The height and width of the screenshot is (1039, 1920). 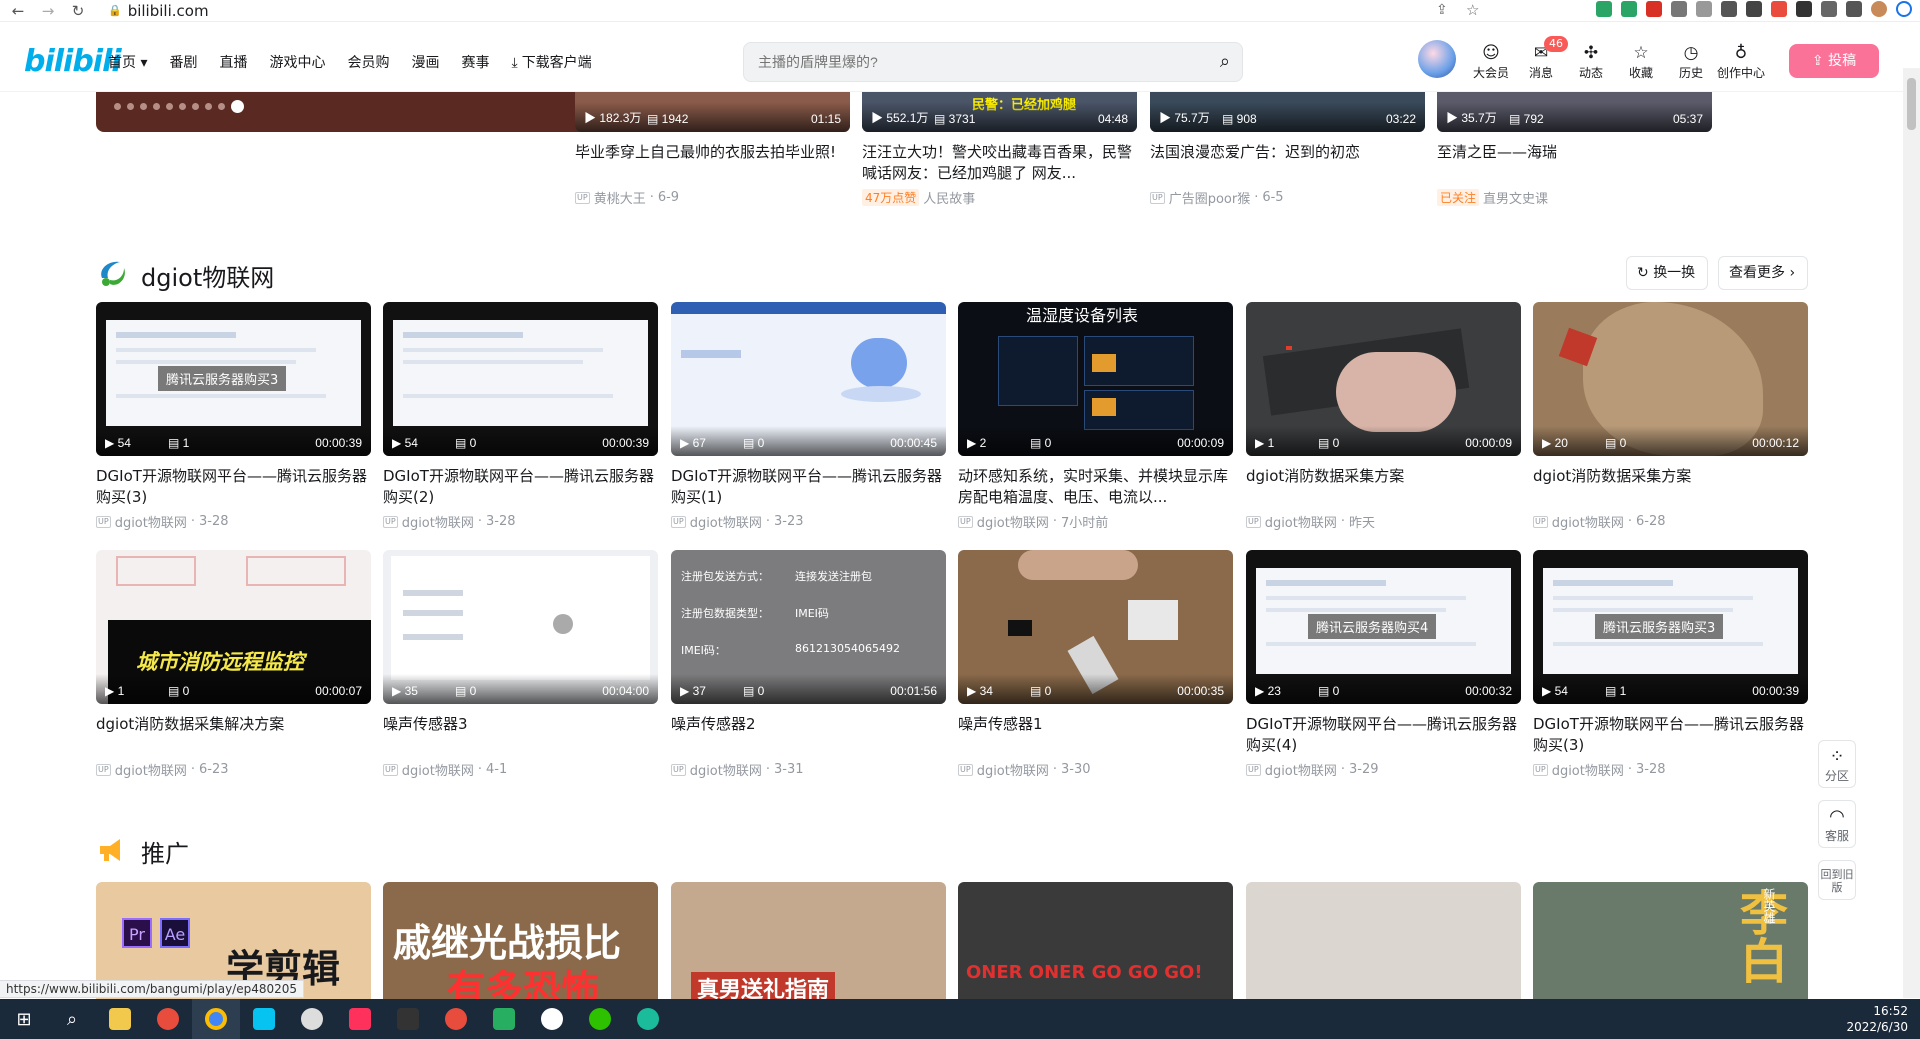 I want to click on video-thumbnail: 腾讯云服务器购买4 ▶ 23 ▤ 0 00:00:32, so click(x=1383, y=627).